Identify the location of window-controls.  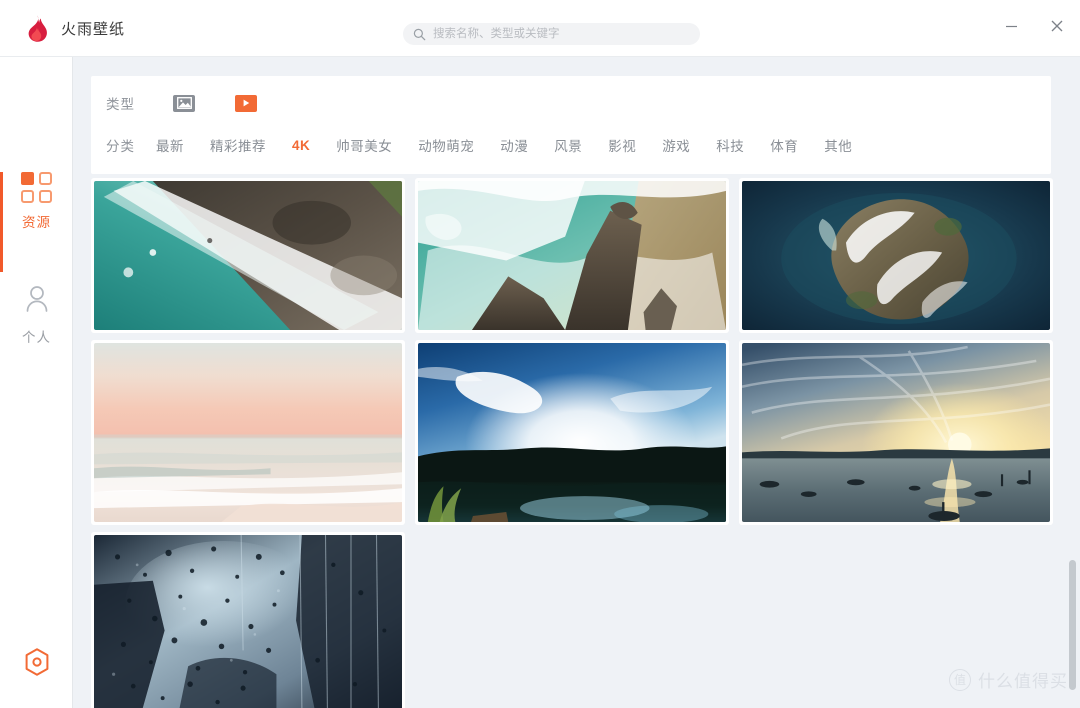
(1034, 28).